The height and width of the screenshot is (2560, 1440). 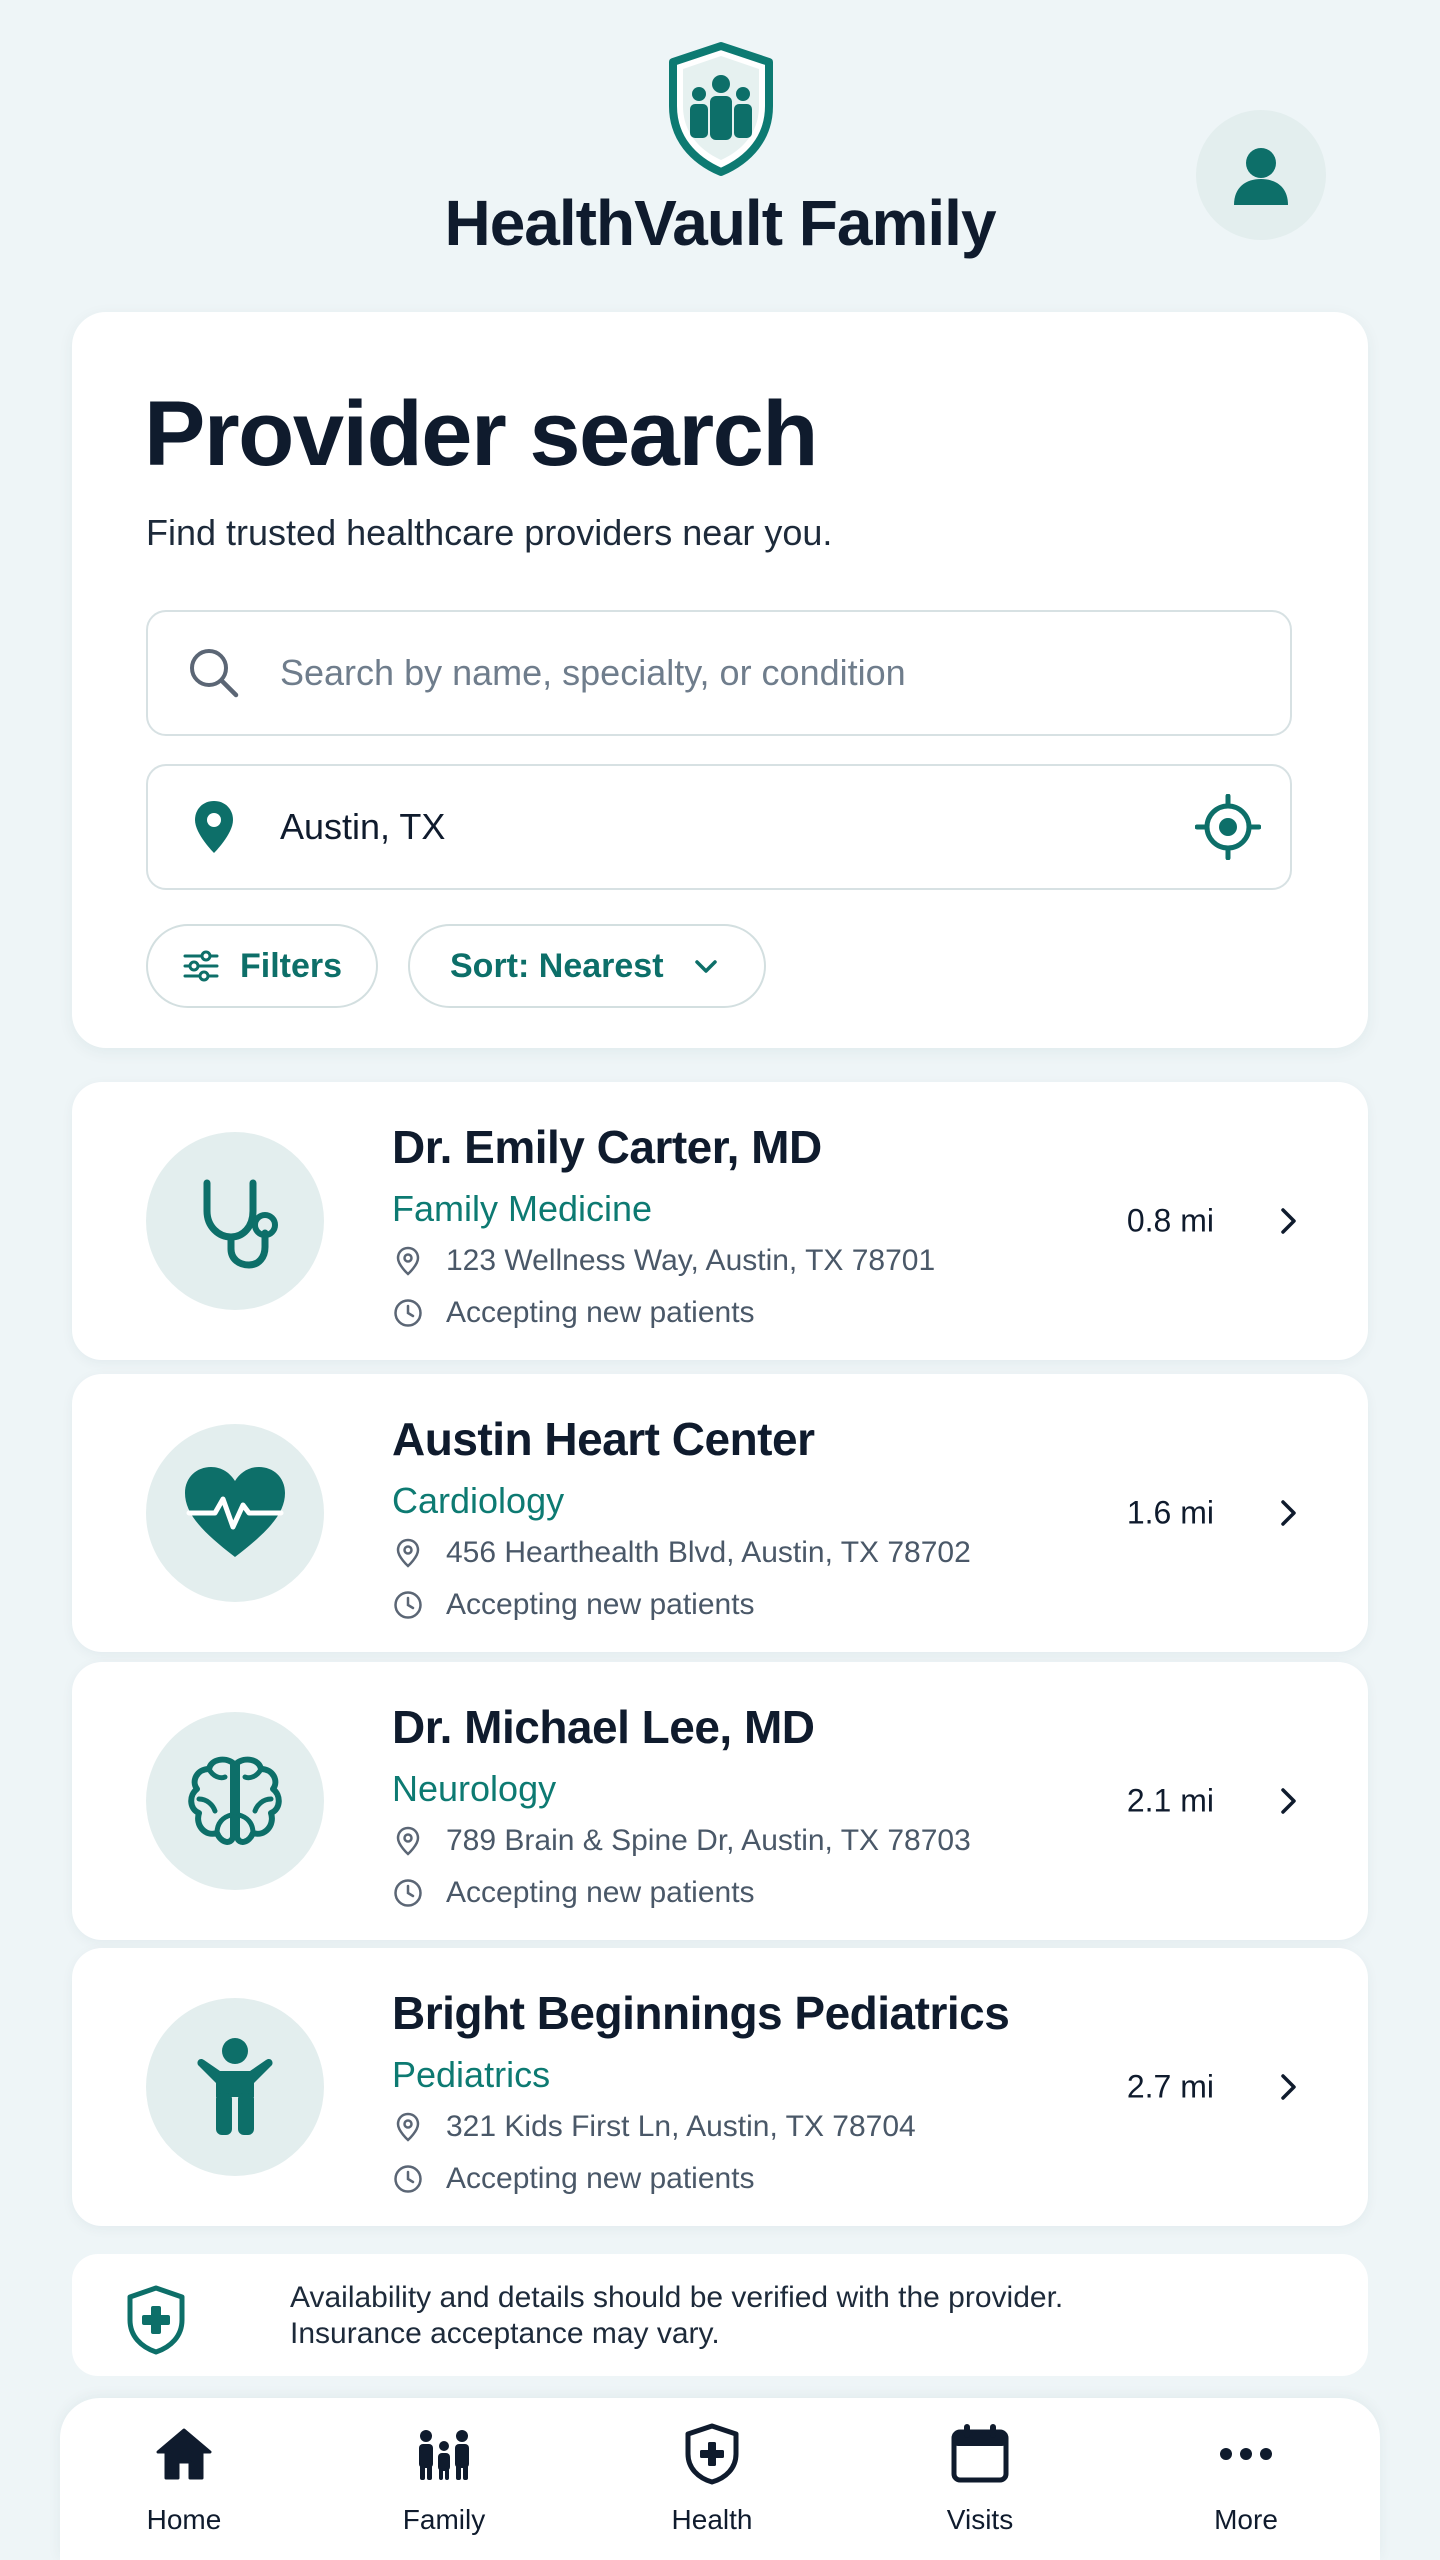 What do you see at coordinates (481, 434) in the screenshot?
I see `page-title: Provider search` at bounding box center [481, 434].